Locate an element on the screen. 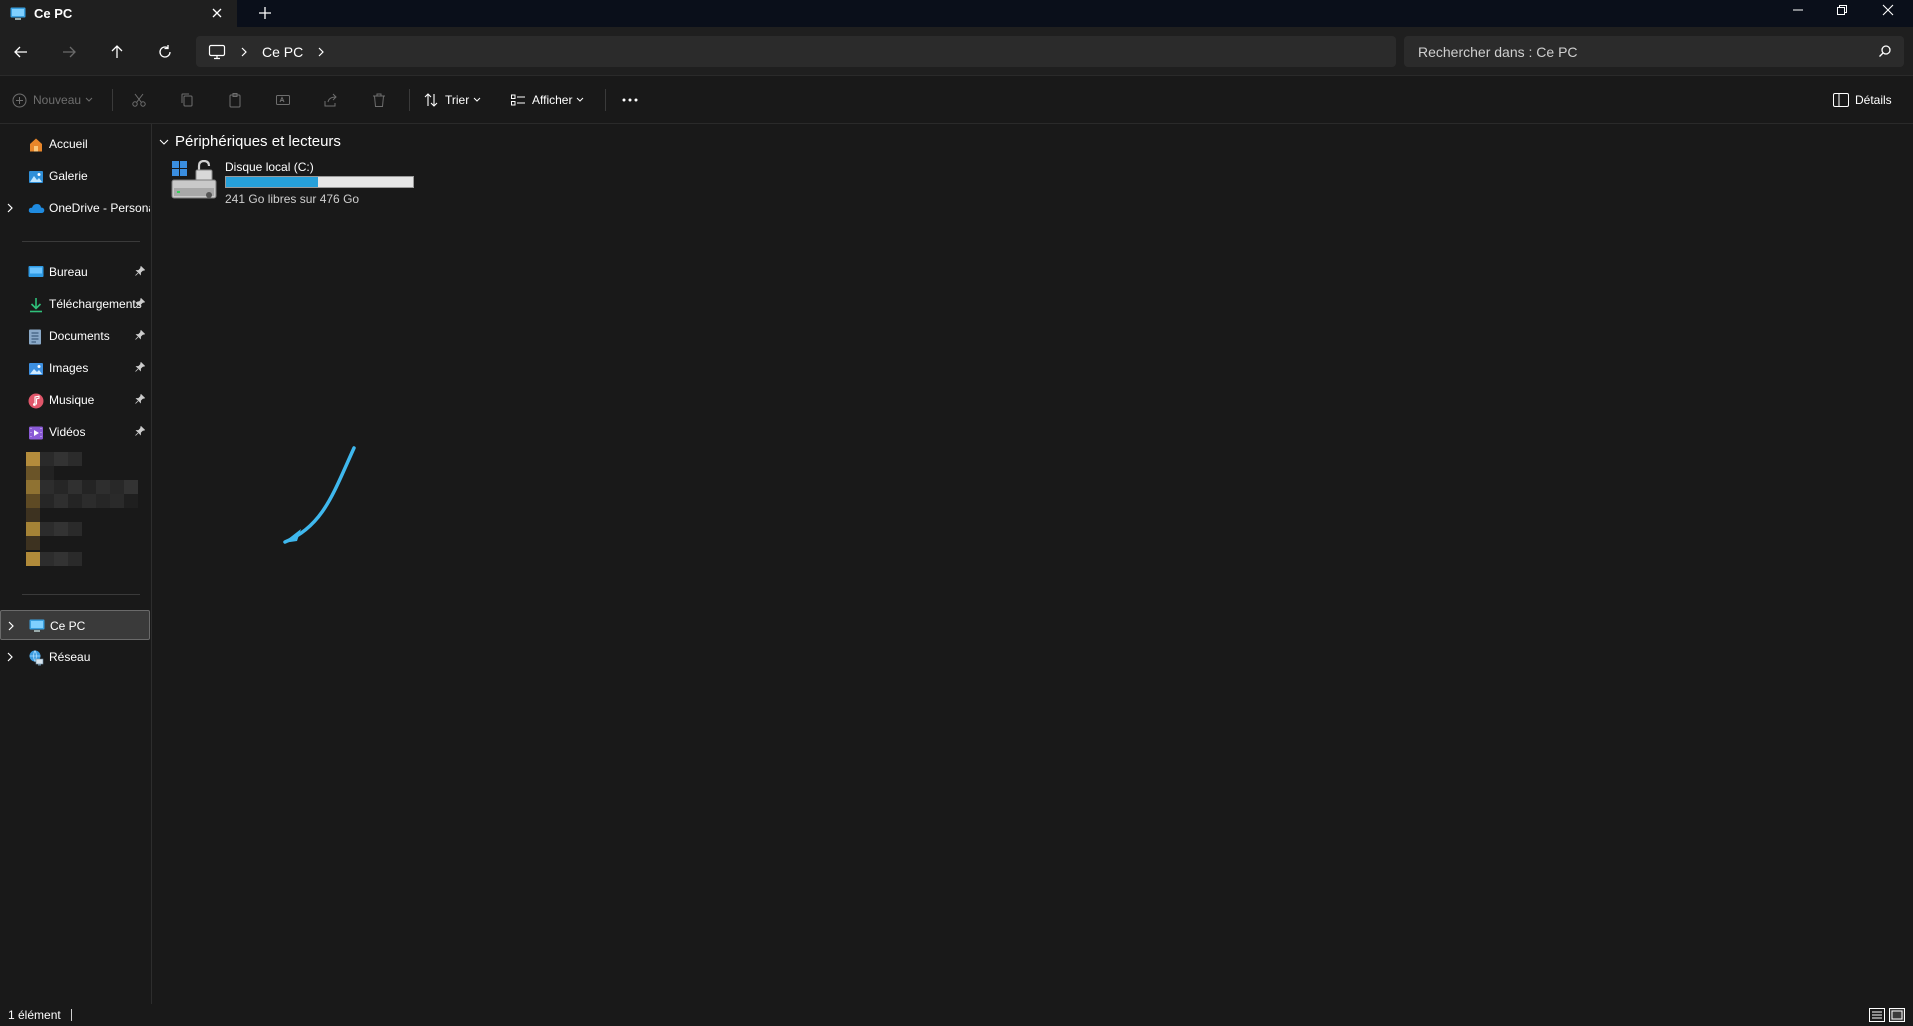 The width and height of the screenshot is (1913, 1026). arrow-head is located at coordinates (292, 536).